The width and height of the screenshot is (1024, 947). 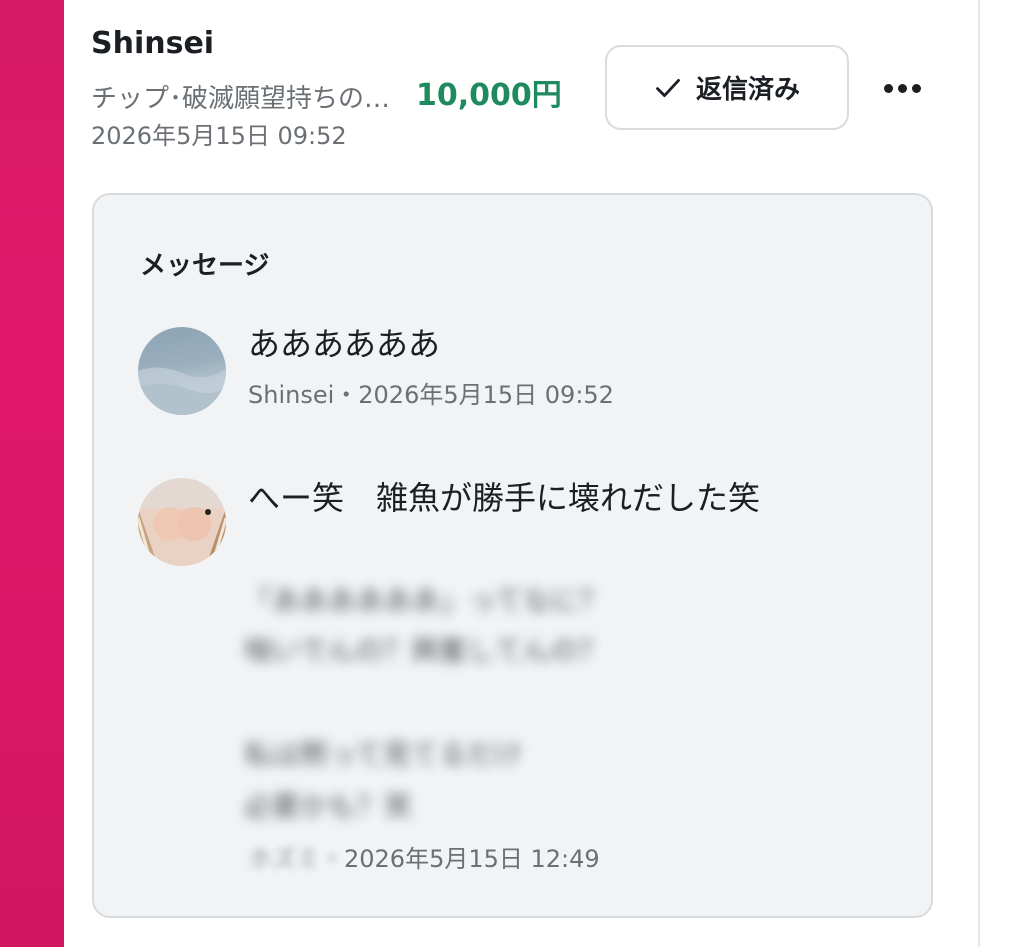 What do you see at coordinates (489, 95) in the screenshot?
I see `tip-amount: 10,000円` at bounding box center [489, 95].